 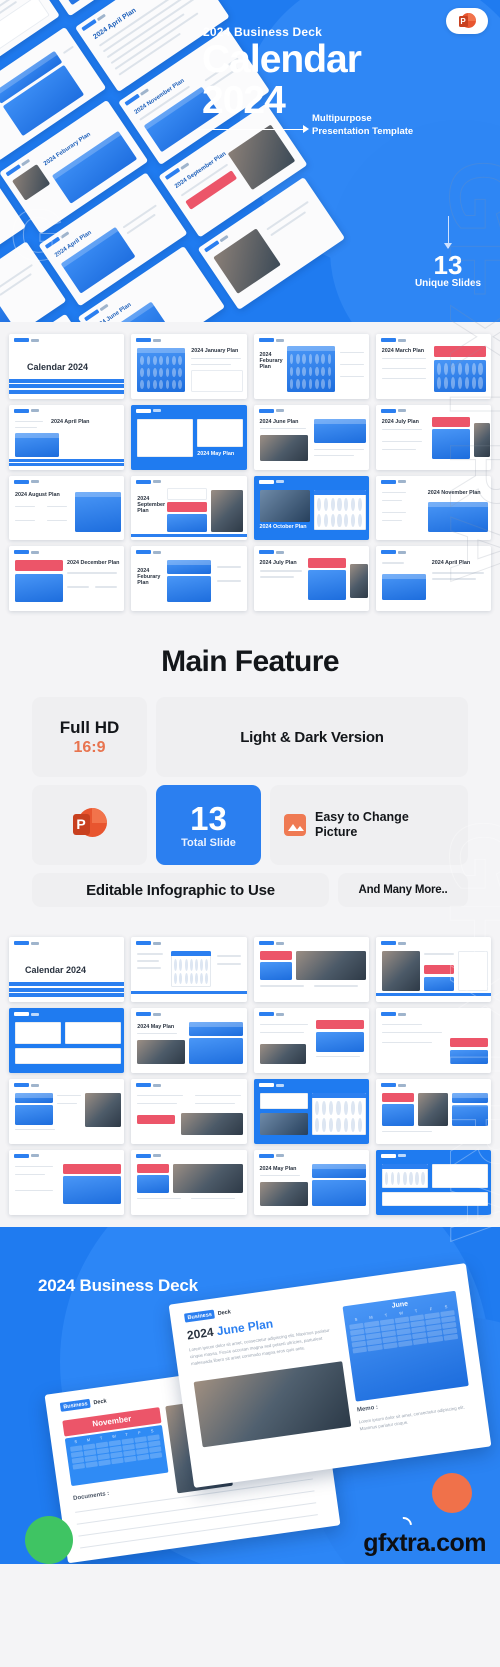 I want to click on slide-title: 2024 July Plan, so click(x=400, y=421).